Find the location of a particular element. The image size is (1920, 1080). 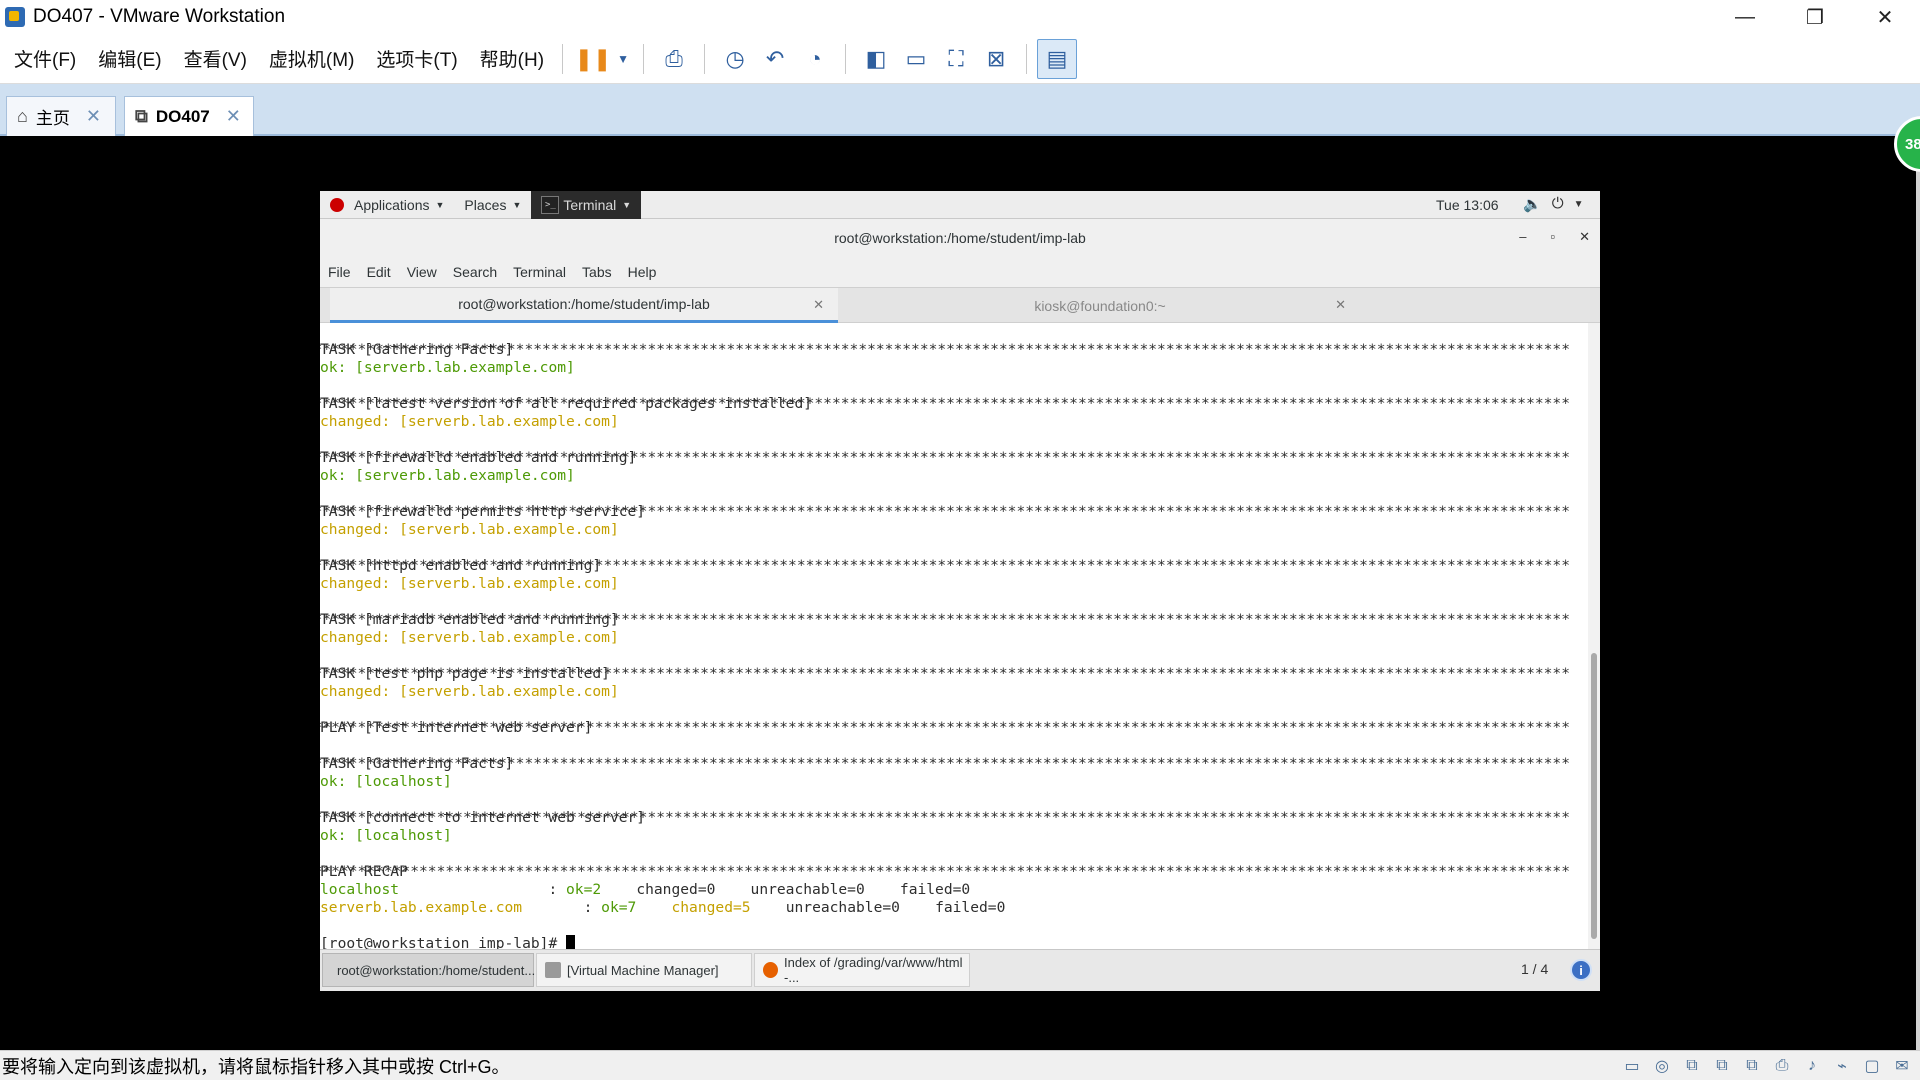

terminal-tab-root: root@workstation:/home/student/imp-lab ✕ is located at coordinates (584, 305).